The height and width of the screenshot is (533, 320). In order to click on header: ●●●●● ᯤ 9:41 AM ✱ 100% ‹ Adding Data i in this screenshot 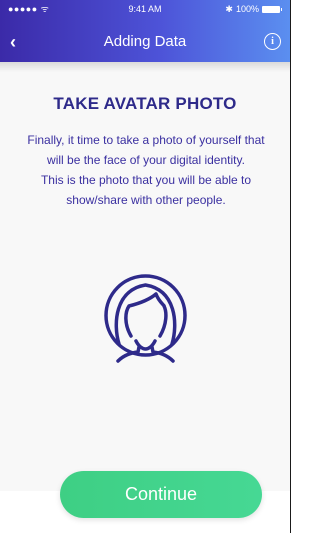, I will do `click(145, 31)`.